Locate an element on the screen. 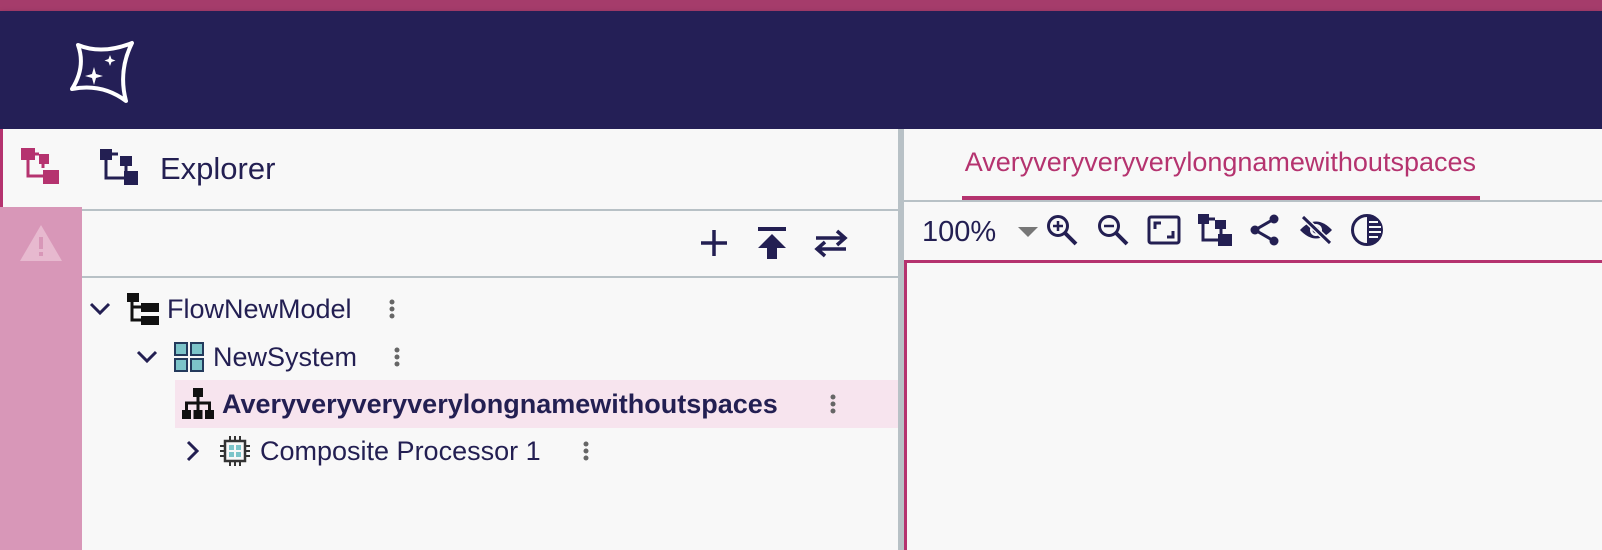  add-icon is located at coordinates (714, 245).